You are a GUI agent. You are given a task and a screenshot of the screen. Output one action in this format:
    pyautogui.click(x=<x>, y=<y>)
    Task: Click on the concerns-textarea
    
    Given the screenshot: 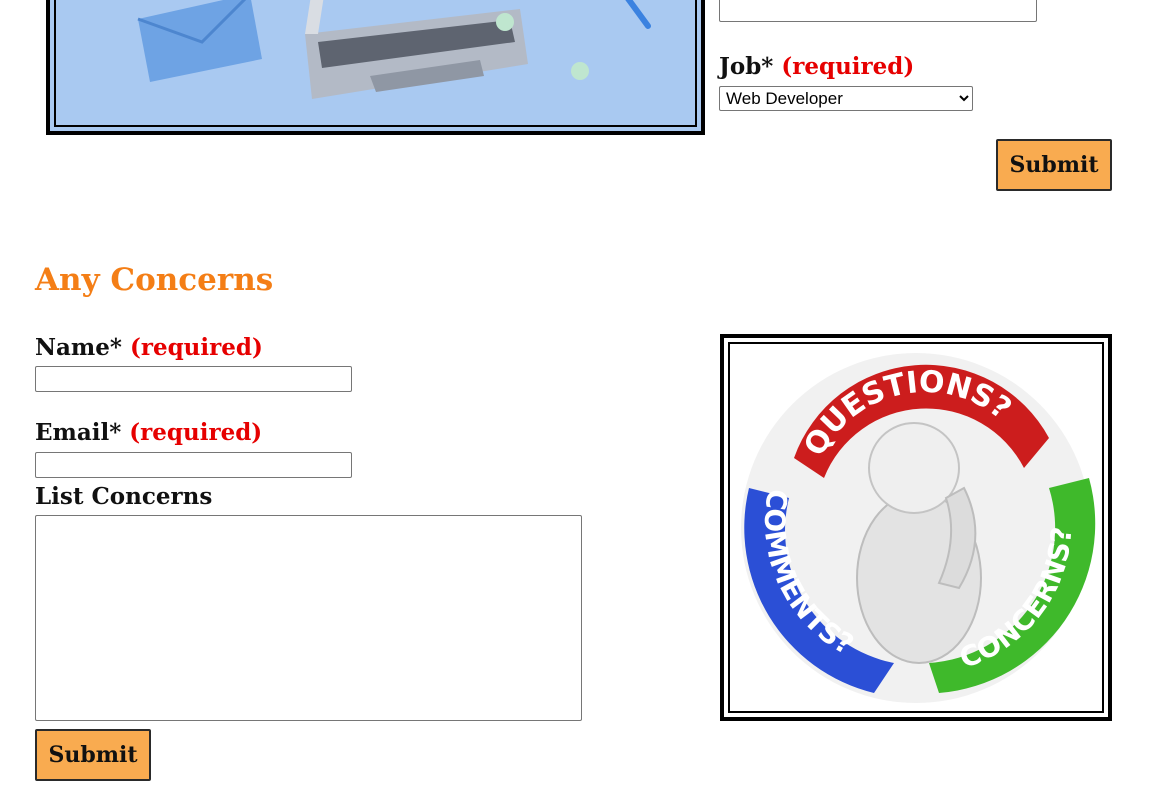 What is the action you would take?
    pyautogui.click(x=308, y=618)
    